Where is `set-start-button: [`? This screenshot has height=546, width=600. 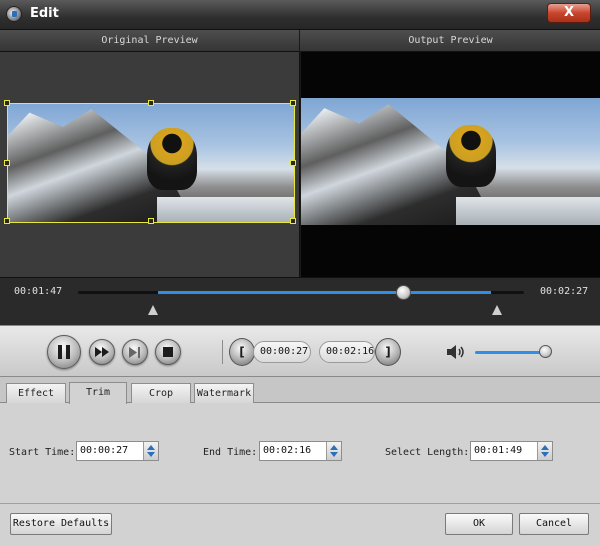
set-start-button: [ is located at coordinates (242, 352).